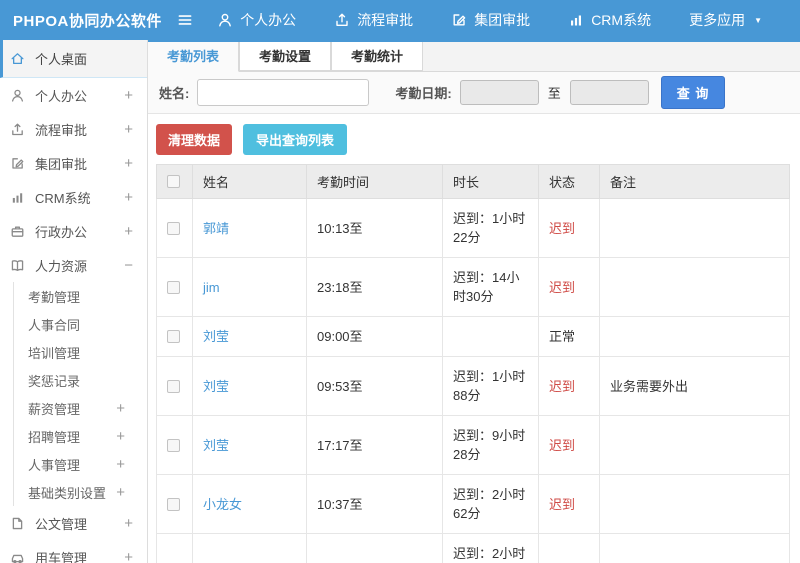  I want to click on duration-cell: 迟到：2小时90分早退：7小时10分, so click(490, 548).